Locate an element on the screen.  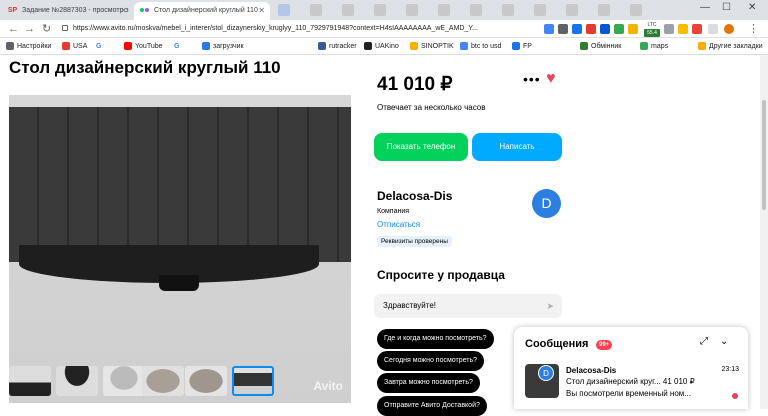
chat-sender: Delacosa-Dis is located at coordinates (591, 370).